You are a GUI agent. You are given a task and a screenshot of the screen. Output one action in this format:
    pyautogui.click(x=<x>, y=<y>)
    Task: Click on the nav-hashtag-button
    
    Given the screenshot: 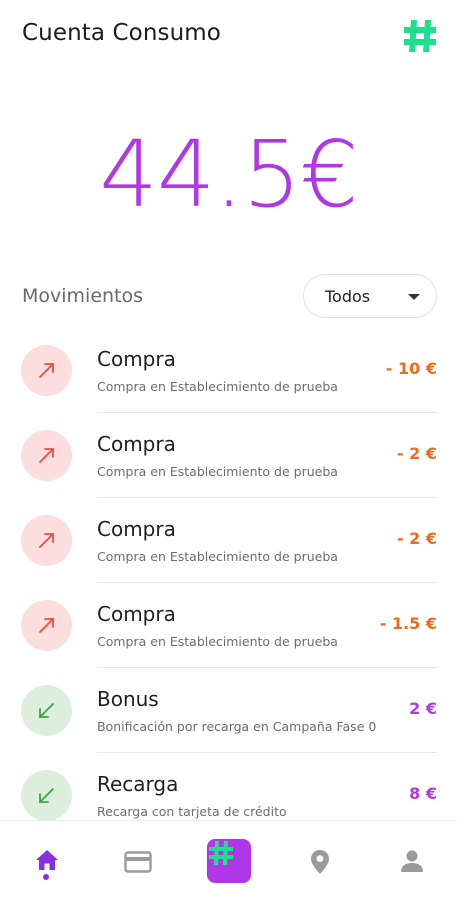 What is the action you would take?
    pyautogui.click(x=229, y=861)
    